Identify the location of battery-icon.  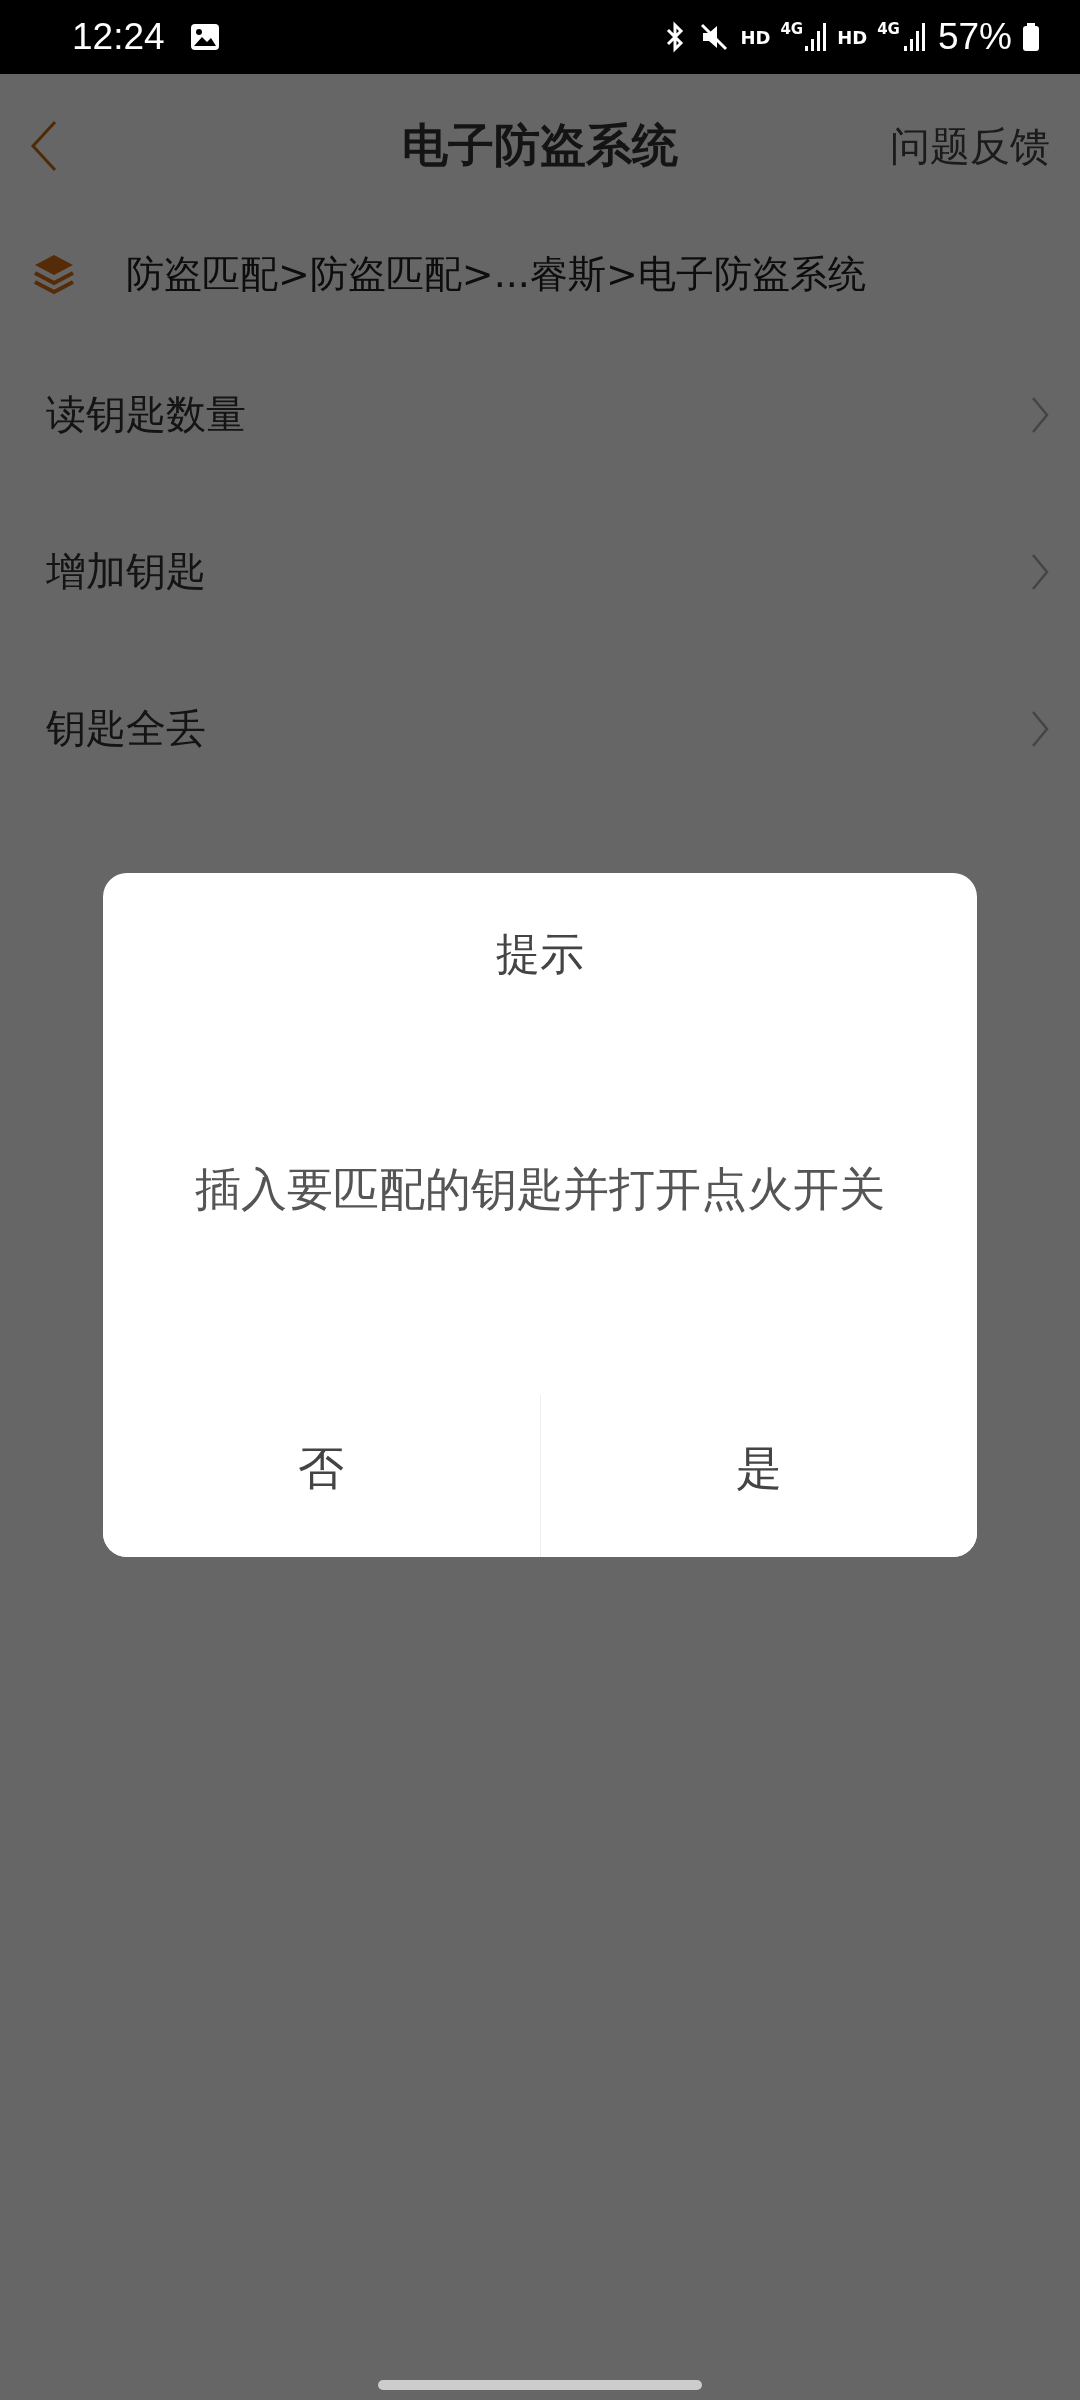
(1031, 37).